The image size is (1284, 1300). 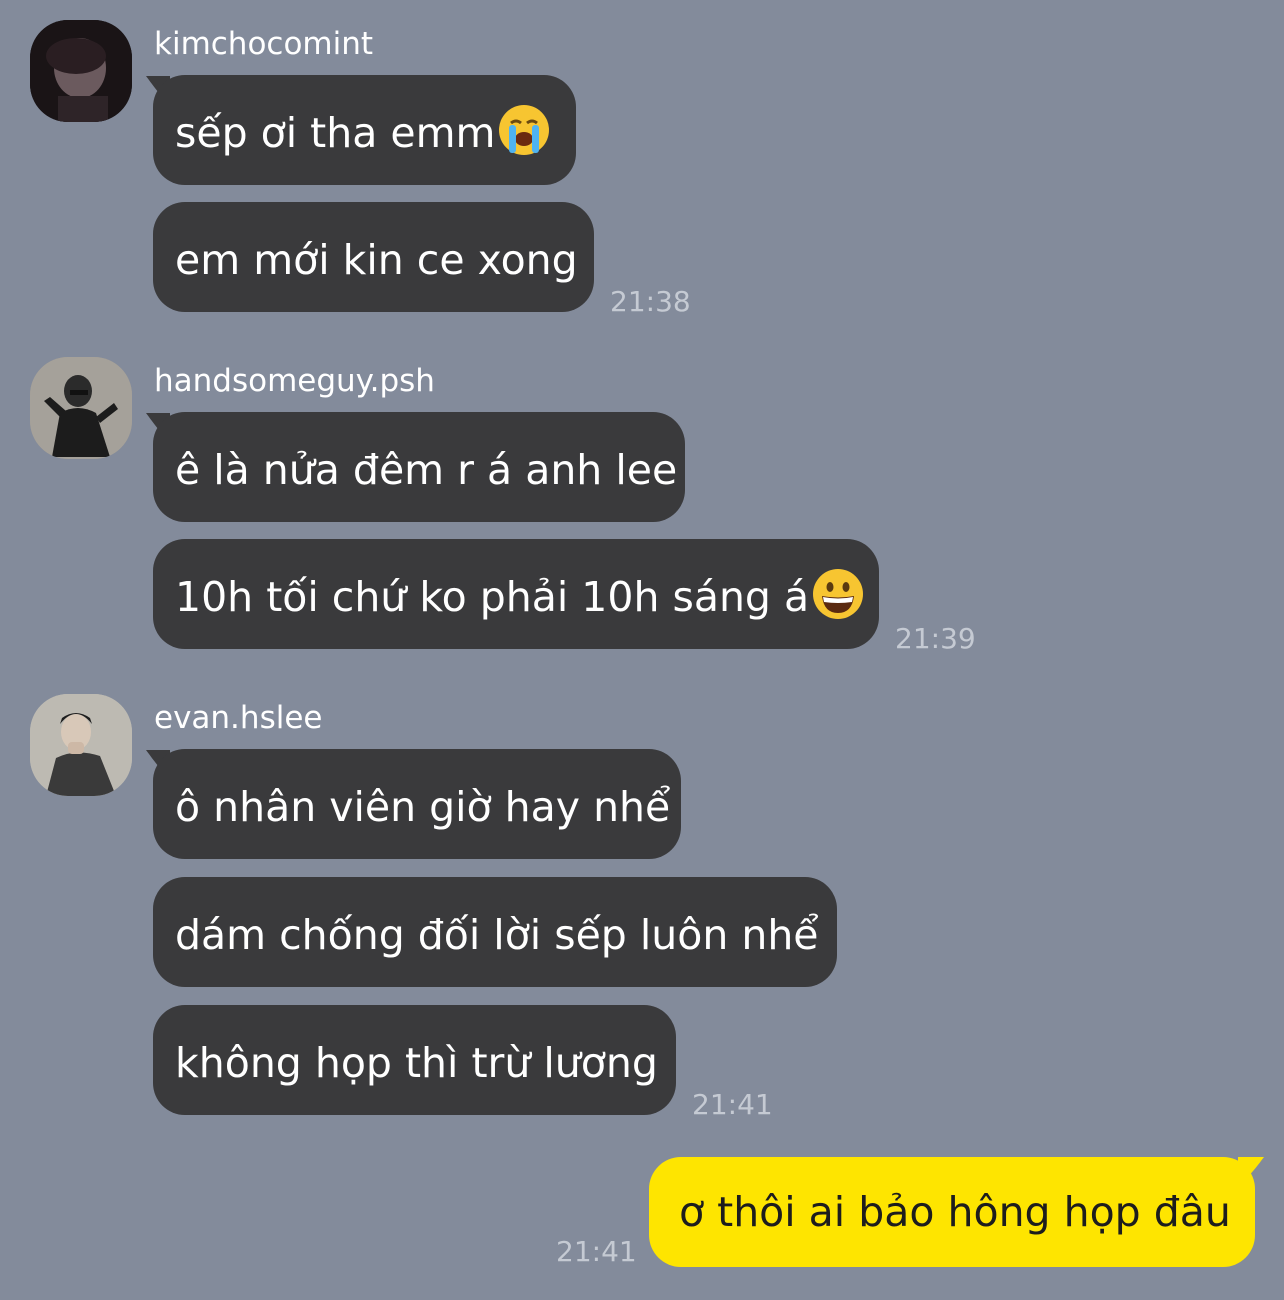 I want to click on avatar-kimchocomint, so click(x=81, y=71).